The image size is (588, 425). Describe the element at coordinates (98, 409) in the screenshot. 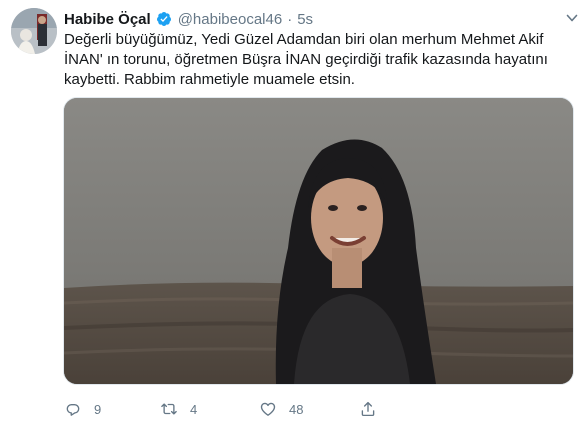

I see `reply-count: 9` at that location.